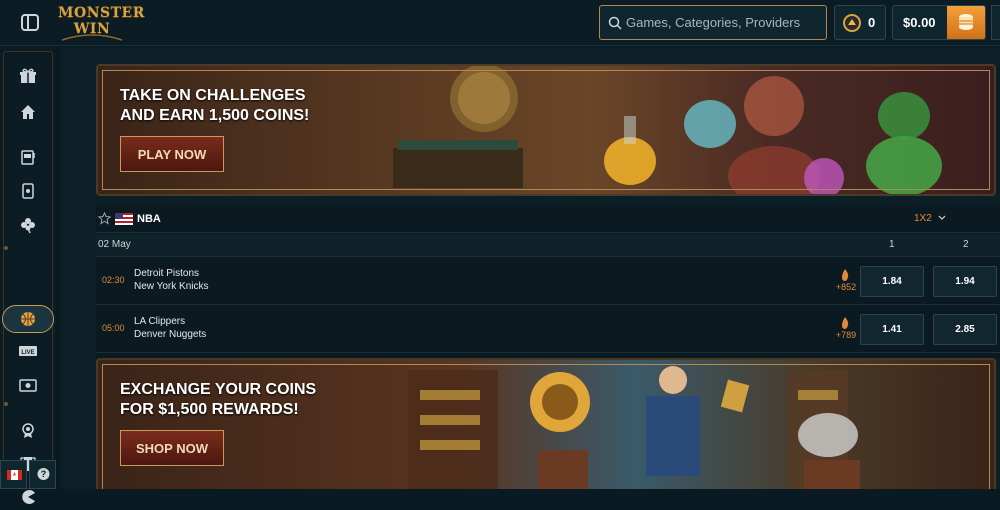  What do you see at coordinates (215, 115) in the screenshot?
I see `banner-title-line2: AND EARN 1,500 COINS!` at bounding box center [215, 115].